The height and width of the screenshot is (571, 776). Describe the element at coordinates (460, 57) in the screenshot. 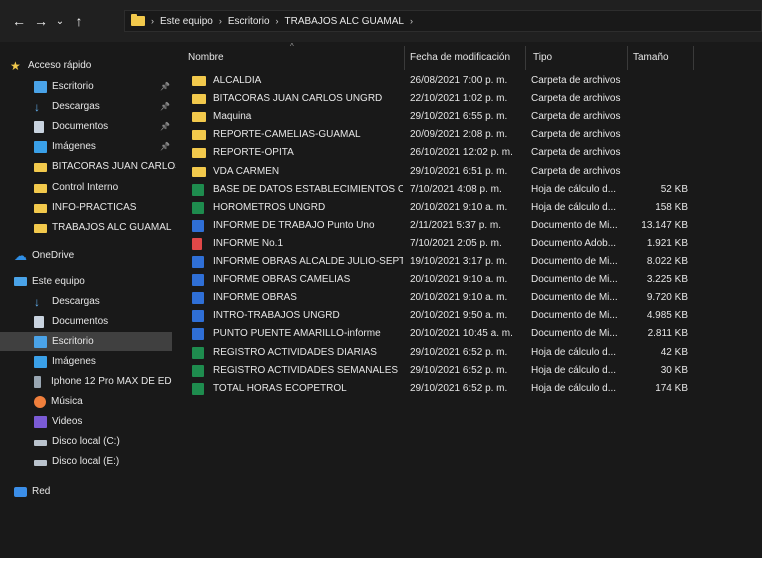

I see `column-header-date: Fecha de modificación` at that location.